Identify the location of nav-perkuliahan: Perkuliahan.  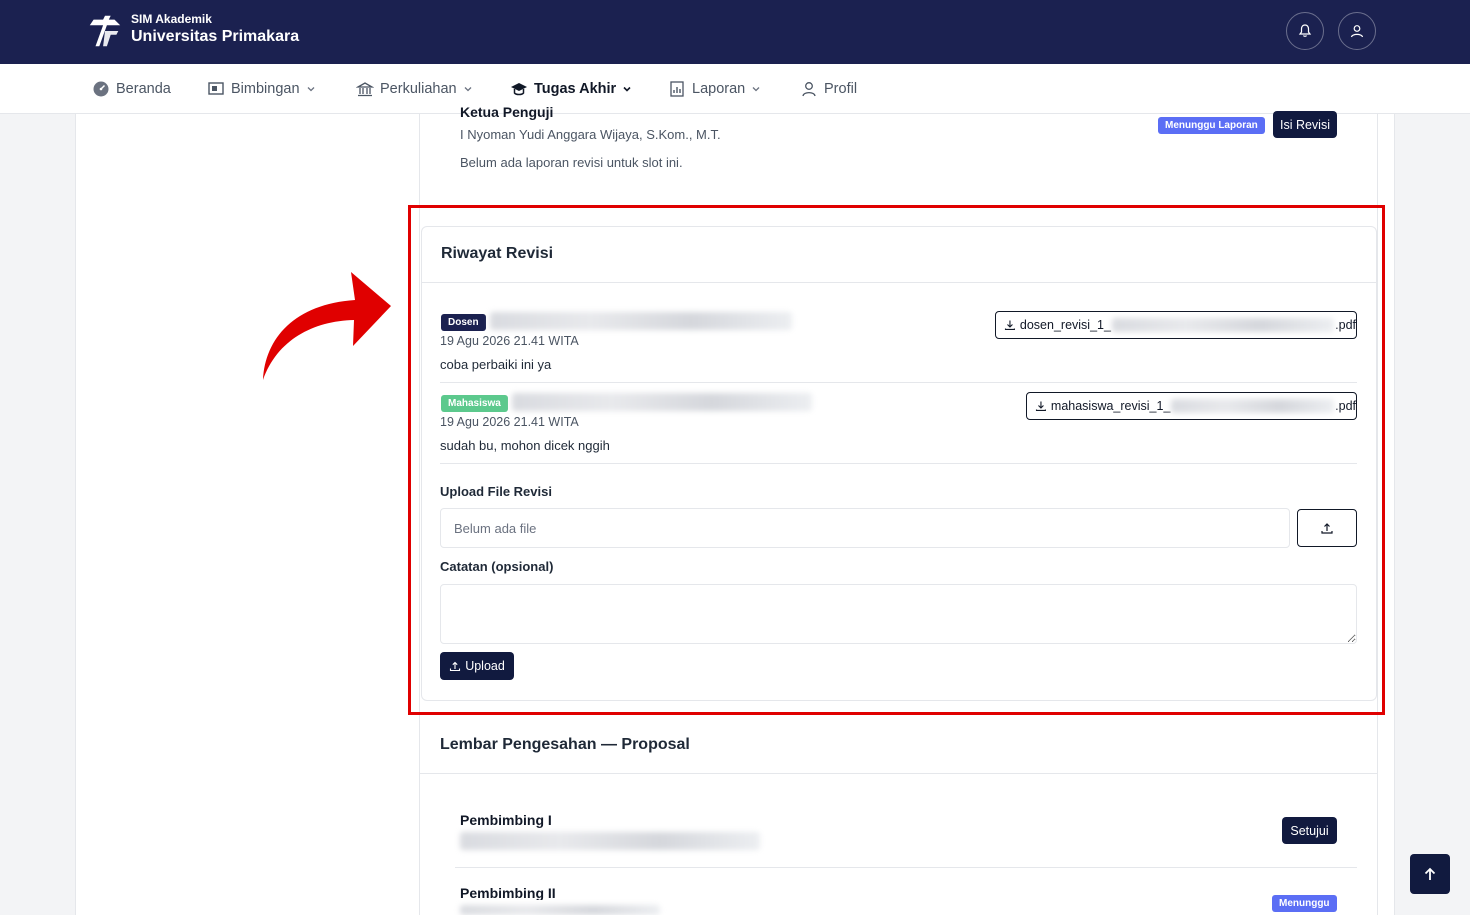
(414, 89).